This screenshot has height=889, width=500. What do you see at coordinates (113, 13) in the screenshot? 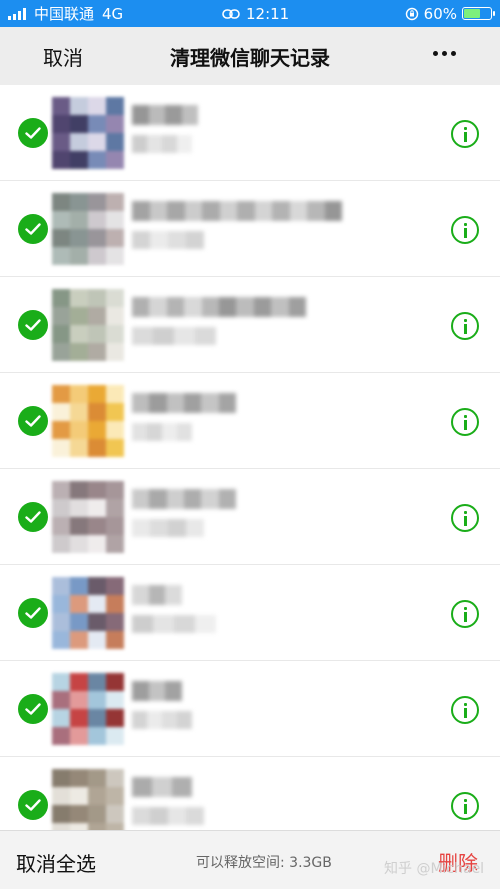
I see `network-label: 4G` at bounding box center [113, 13].